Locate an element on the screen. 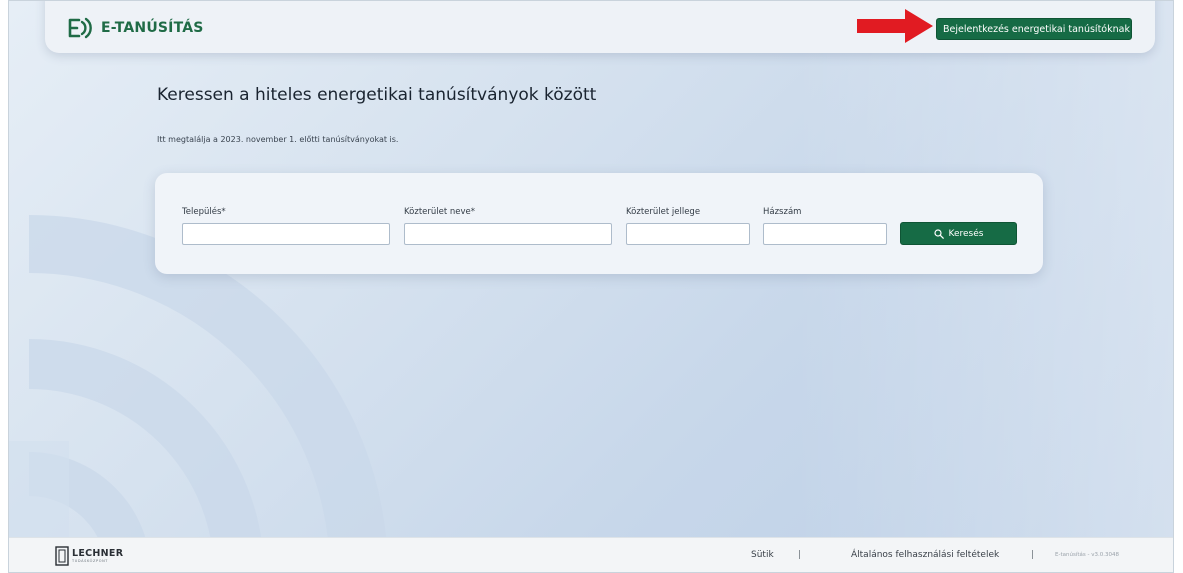 Image resolution: width=1183 pixels, height=573 pixels. lechner-logo: LECHNER TUDÁSKÖZPONT is located at coordinates (89, 556).